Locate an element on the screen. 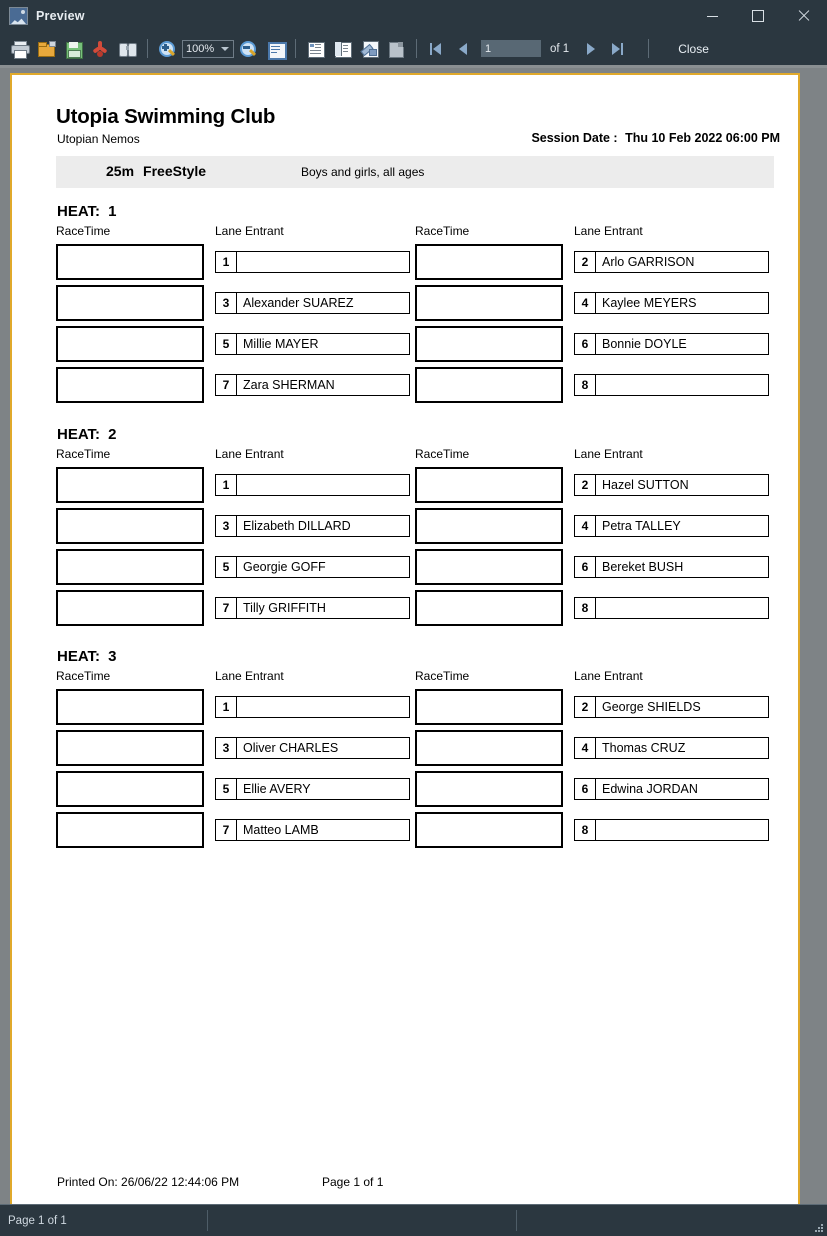 Image resolution: width=827 pixels, height=1236 pixels. lane-number: 2 is located at coordinates (585, 262).